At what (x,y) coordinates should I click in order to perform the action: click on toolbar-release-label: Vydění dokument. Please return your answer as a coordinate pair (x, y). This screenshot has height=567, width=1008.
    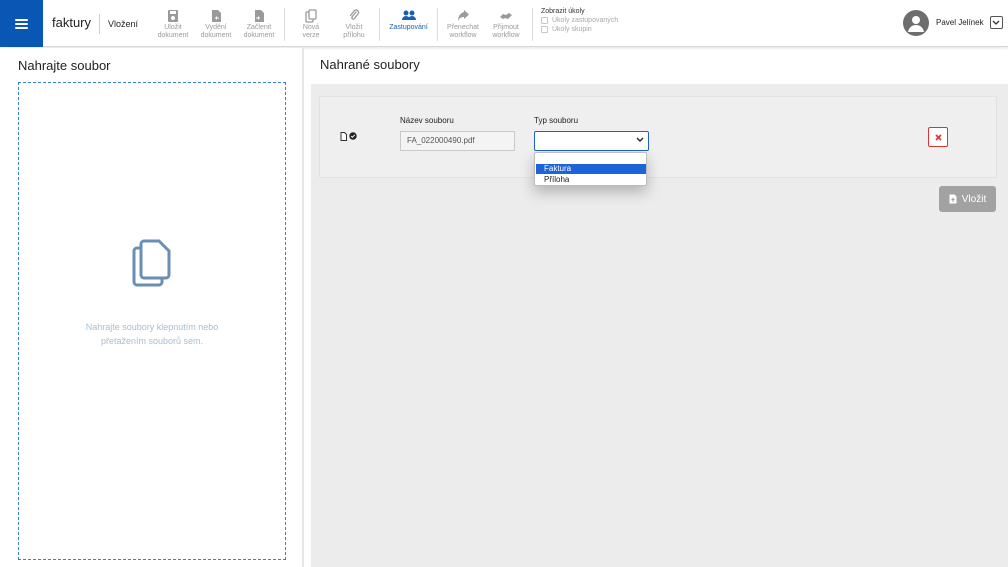
    Looking at the image, I should click on (216, 31).